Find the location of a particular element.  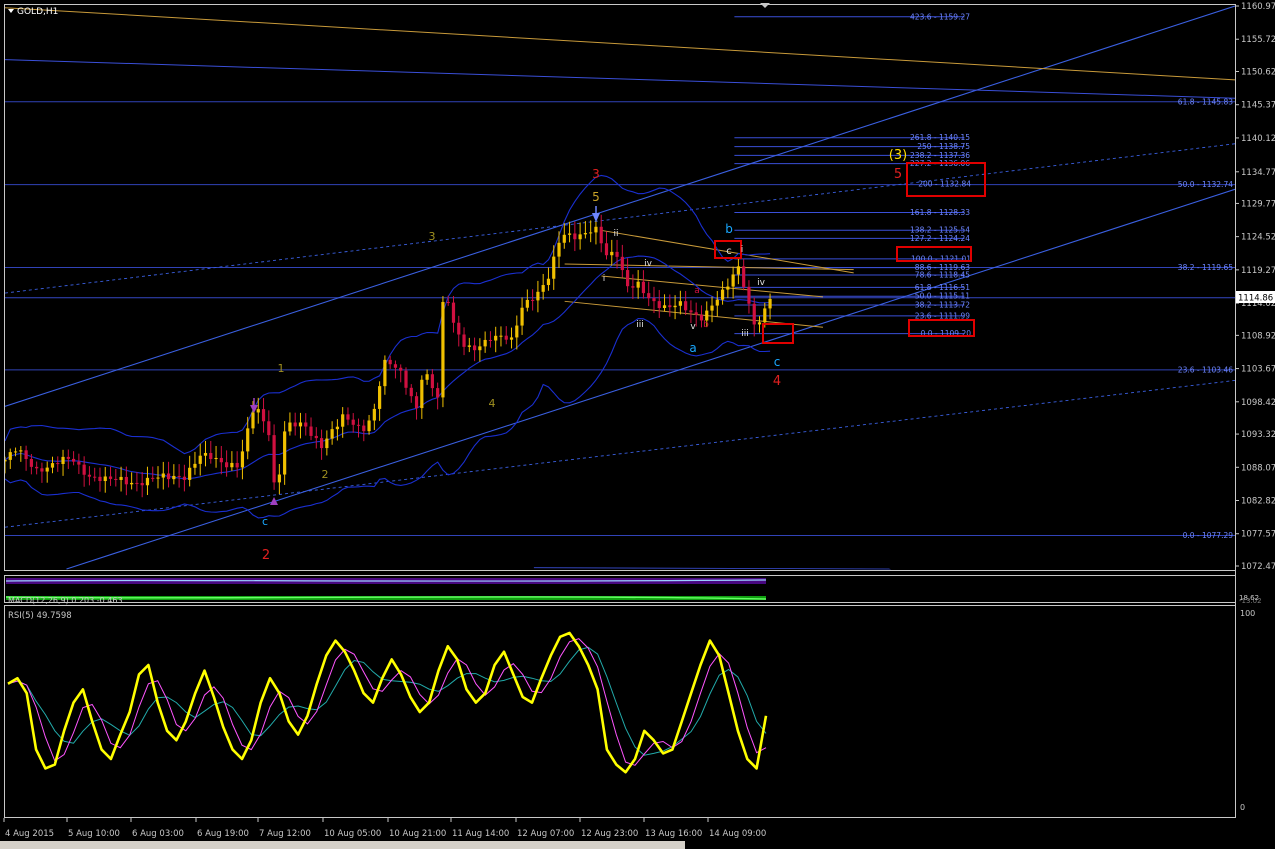

price-tick-label: 1098.42 is located at coordinates (1258, 403).